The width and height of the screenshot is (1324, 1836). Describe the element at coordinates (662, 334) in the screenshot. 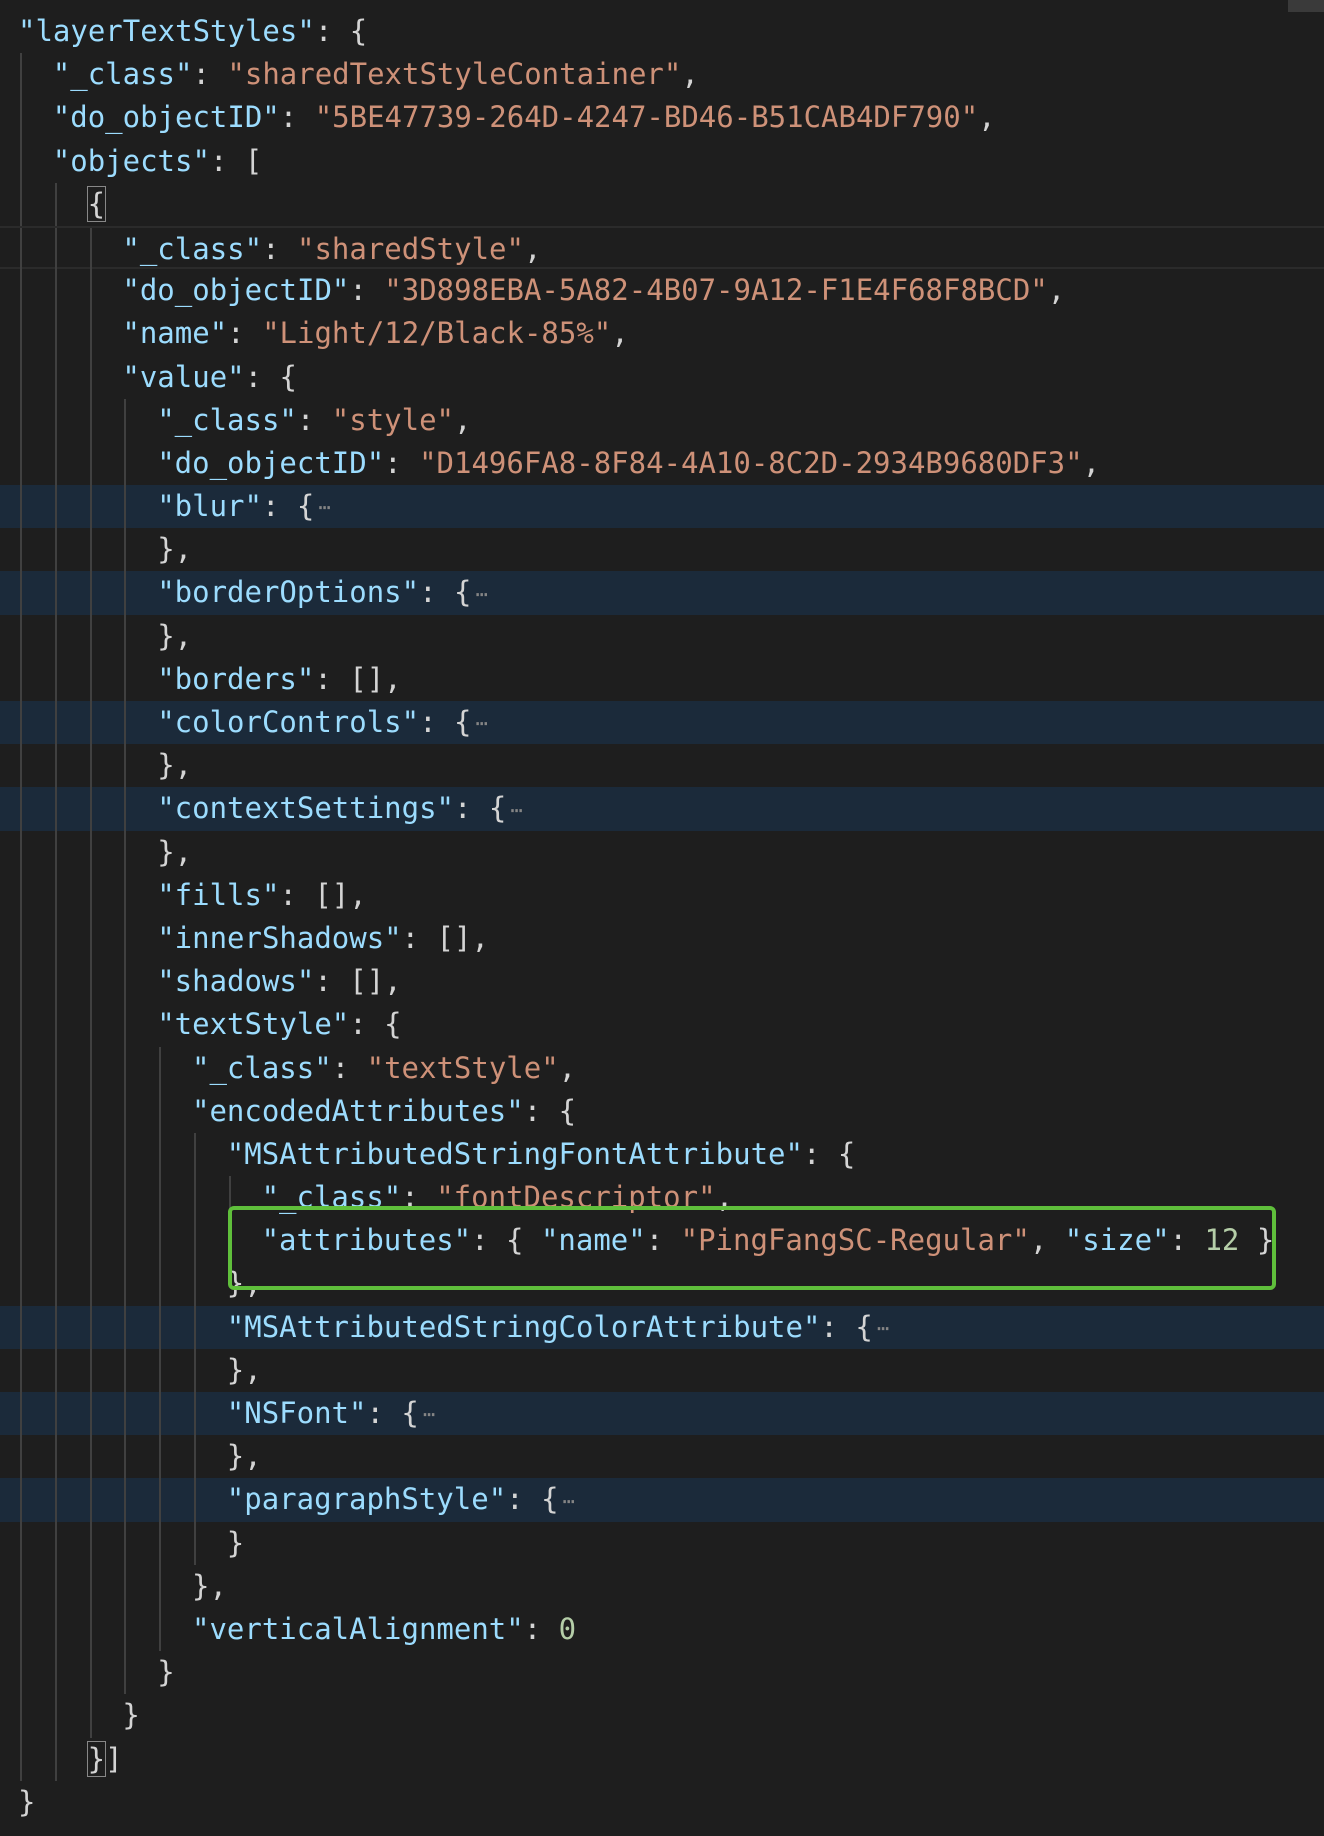

I see `code-line: "name": "Light/12/Black-85%",` at that location.